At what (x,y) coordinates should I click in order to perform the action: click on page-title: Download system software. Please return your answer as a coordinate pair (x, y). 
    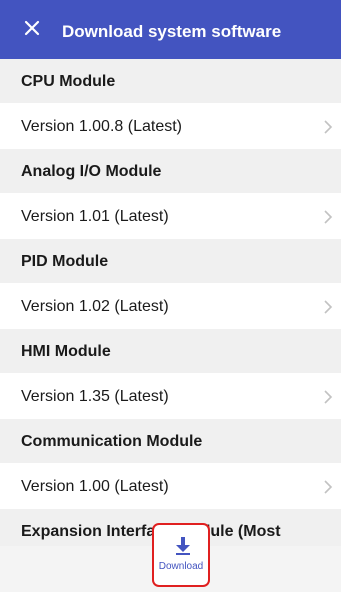
    Looking at the image, I should click on (172, 31).